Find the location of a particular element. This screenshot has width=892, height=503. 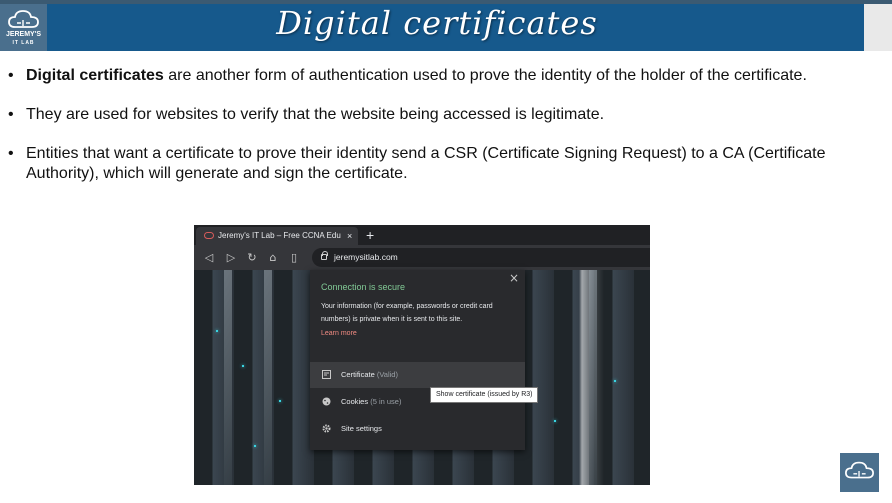

new-tab-icon: + is located at coordinates (370, 235).